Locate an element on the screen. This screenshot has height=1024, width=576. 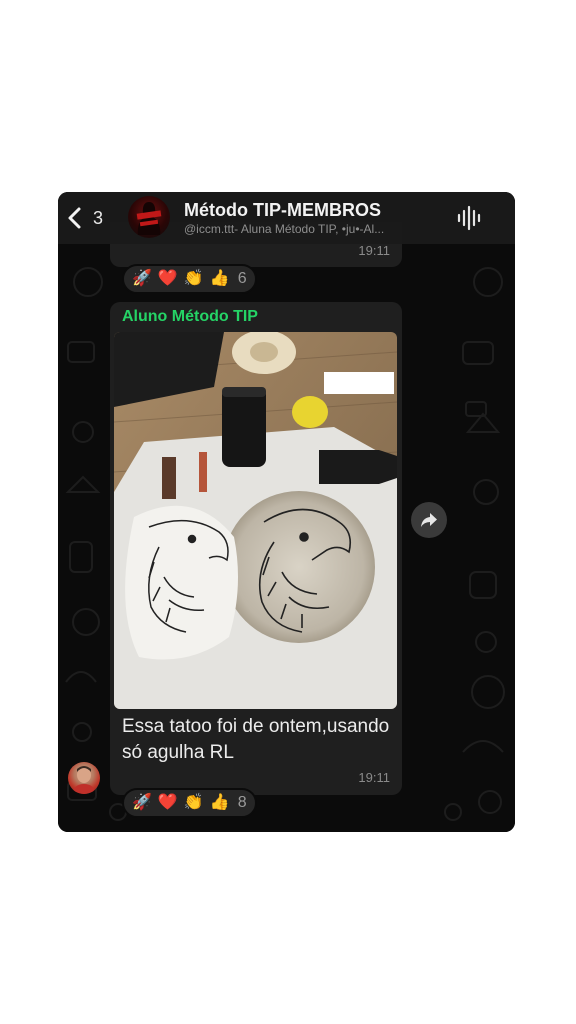
group-logo-image is located at coordinates (149, 218).